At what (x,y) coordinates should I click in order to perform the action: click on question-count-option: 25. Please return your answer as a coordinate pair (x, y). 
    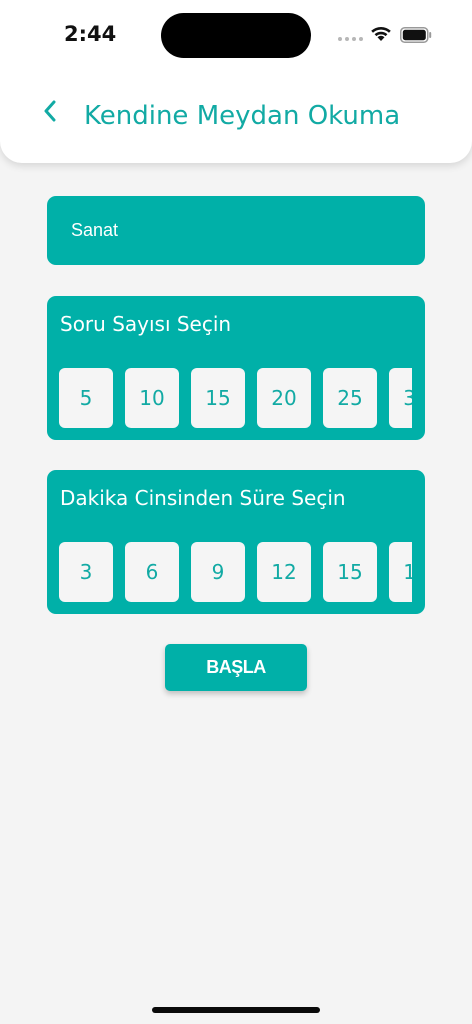
    Looking at the image, I should click on (350, 398).